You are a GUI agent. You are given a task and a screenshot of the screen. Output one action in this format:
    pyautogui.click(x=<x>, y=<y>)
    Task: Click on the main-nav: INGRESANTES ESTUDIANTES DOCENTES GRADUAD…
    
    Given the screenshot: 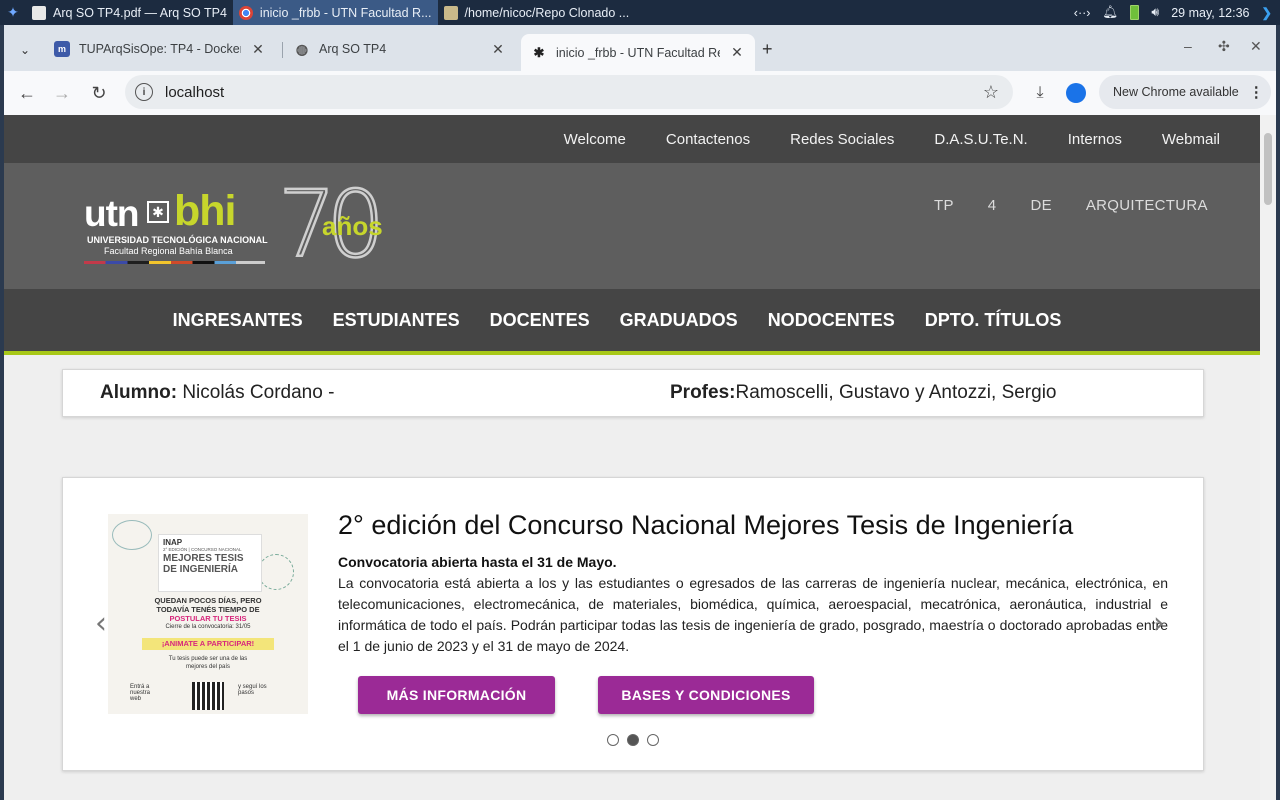 What is the action you would take?
    pyautogui.click(x=632, y=322)
    